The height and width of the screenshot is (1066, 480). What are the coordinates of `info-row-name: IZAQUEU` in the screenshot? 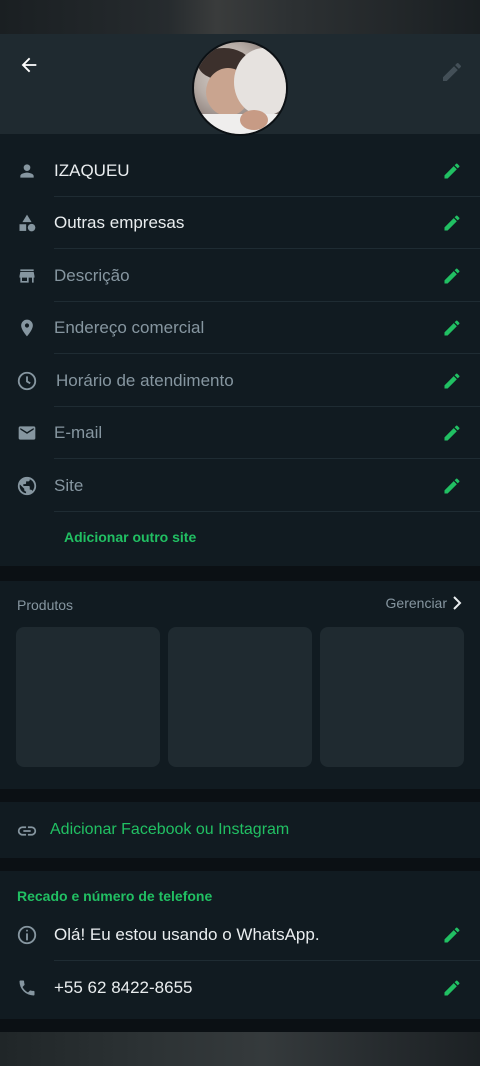 It's located at (240, 170).